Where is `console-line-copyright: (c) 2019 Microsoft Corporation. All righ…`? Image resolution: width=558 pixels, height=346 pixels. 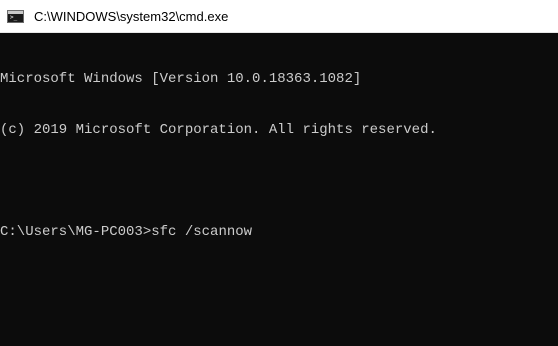
console-line-copyright: (c) 2019 Microsoft Corporation. All righ… is located at coordinates (218, 130).